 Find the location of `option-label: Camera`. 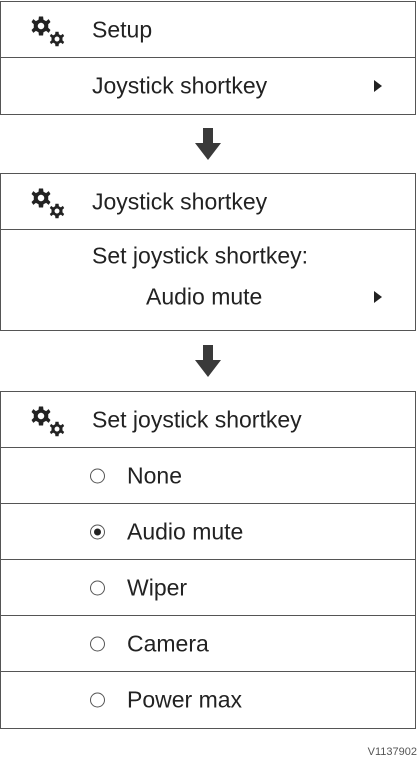

option-label: Camera is located at coordinates (168, 643).